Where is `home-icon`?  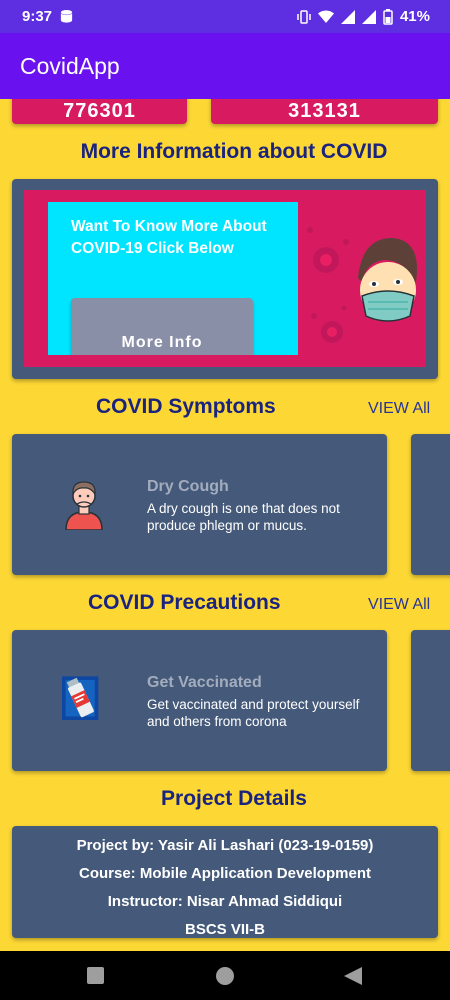
home-icon is located at coordinates (225, 976).